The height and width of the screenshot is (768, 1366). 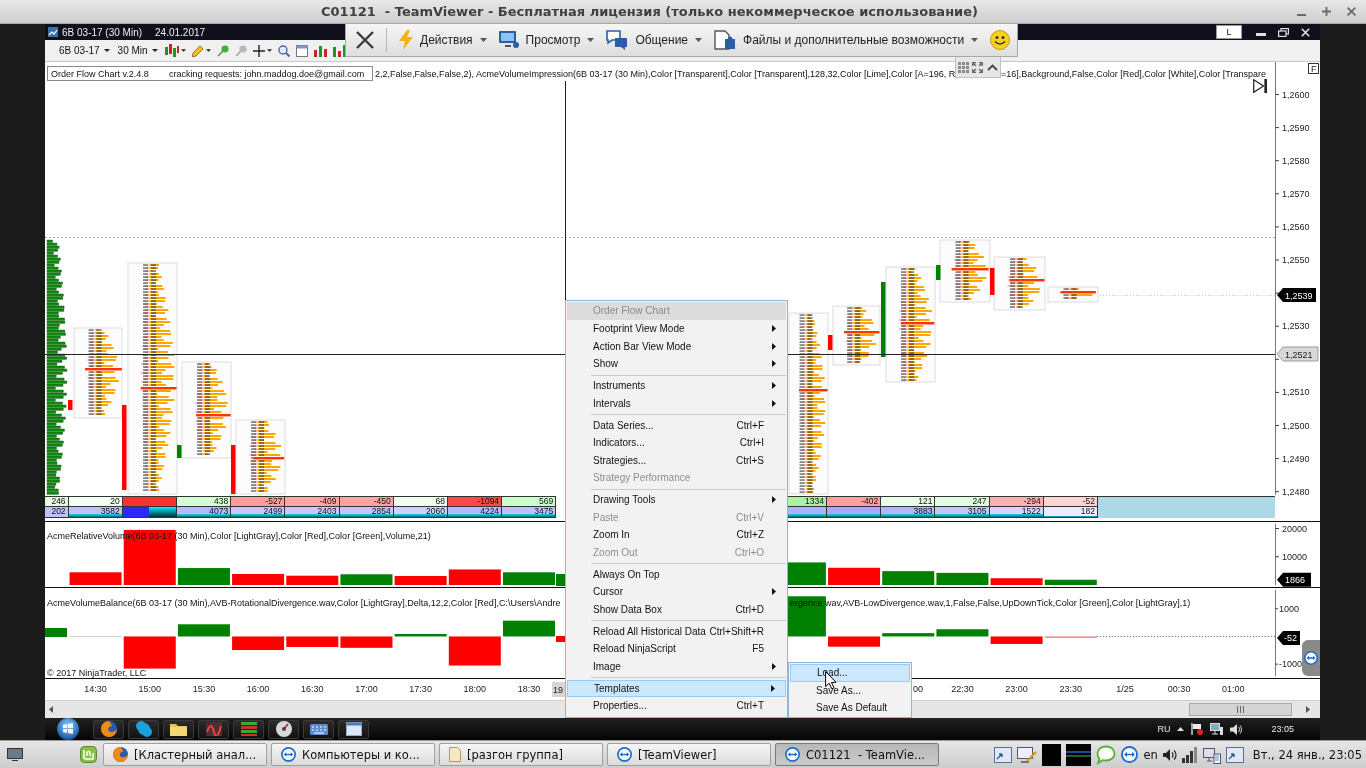 What do you see at coordinates (654, 40) in the screenshot?
I see `toolbar-menu: Общение` at bounding box center [654, 40].